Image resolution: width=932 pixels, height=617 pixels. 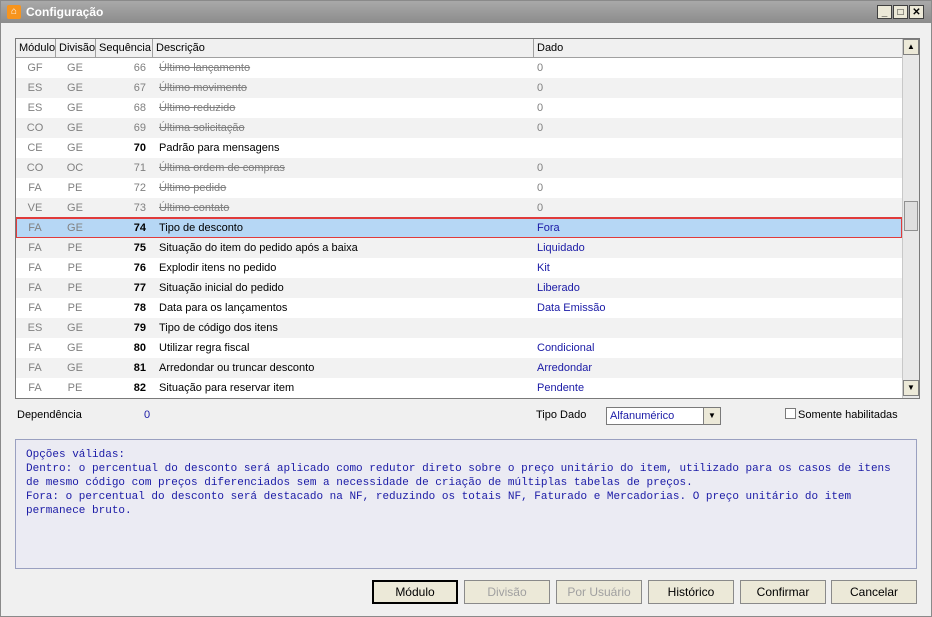 What do you see at coordinates (459, 108) in the screenshot?
I see `table-row: ES GE 68 Último reduzido 0` at bounding box center [459, 108].